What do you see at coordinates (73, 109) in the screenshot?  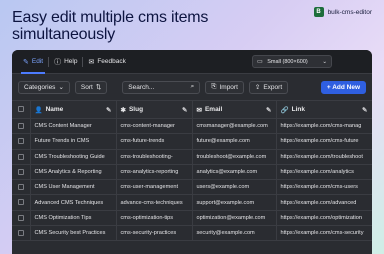 I see `column-header-name: 👤 Name ✎` at bounding box center [73, 109].